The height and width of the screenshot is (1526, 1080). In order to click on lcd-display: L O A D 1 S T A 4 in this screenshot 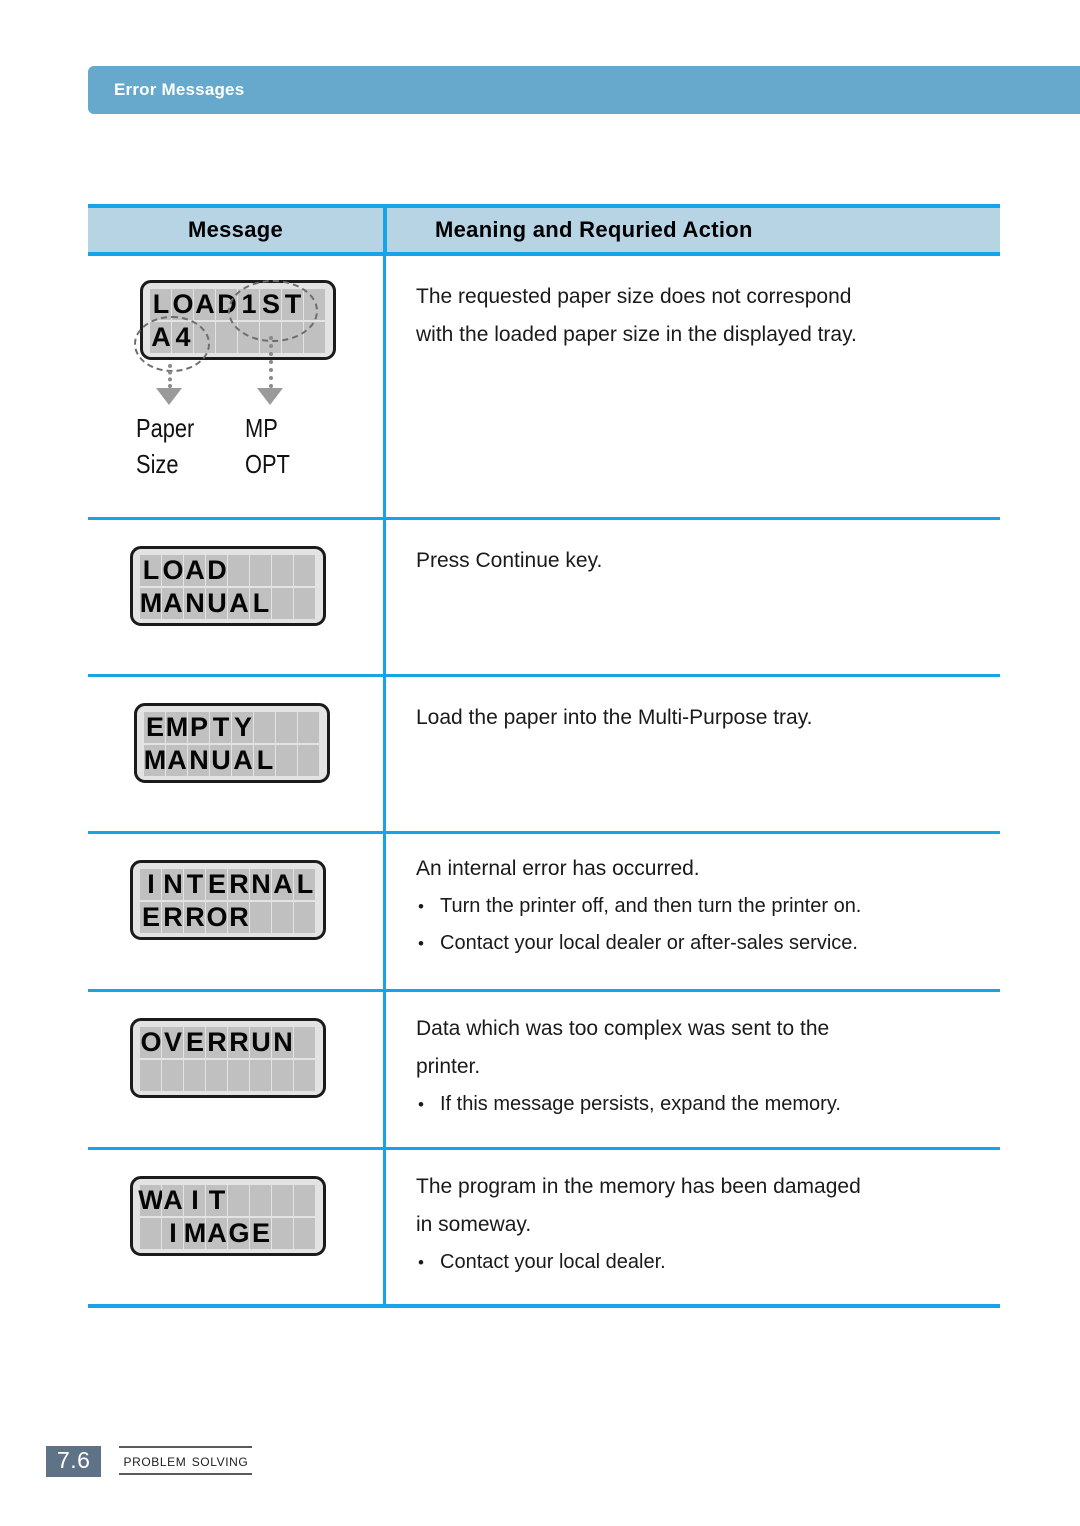, I will do `click(238, 320)`.